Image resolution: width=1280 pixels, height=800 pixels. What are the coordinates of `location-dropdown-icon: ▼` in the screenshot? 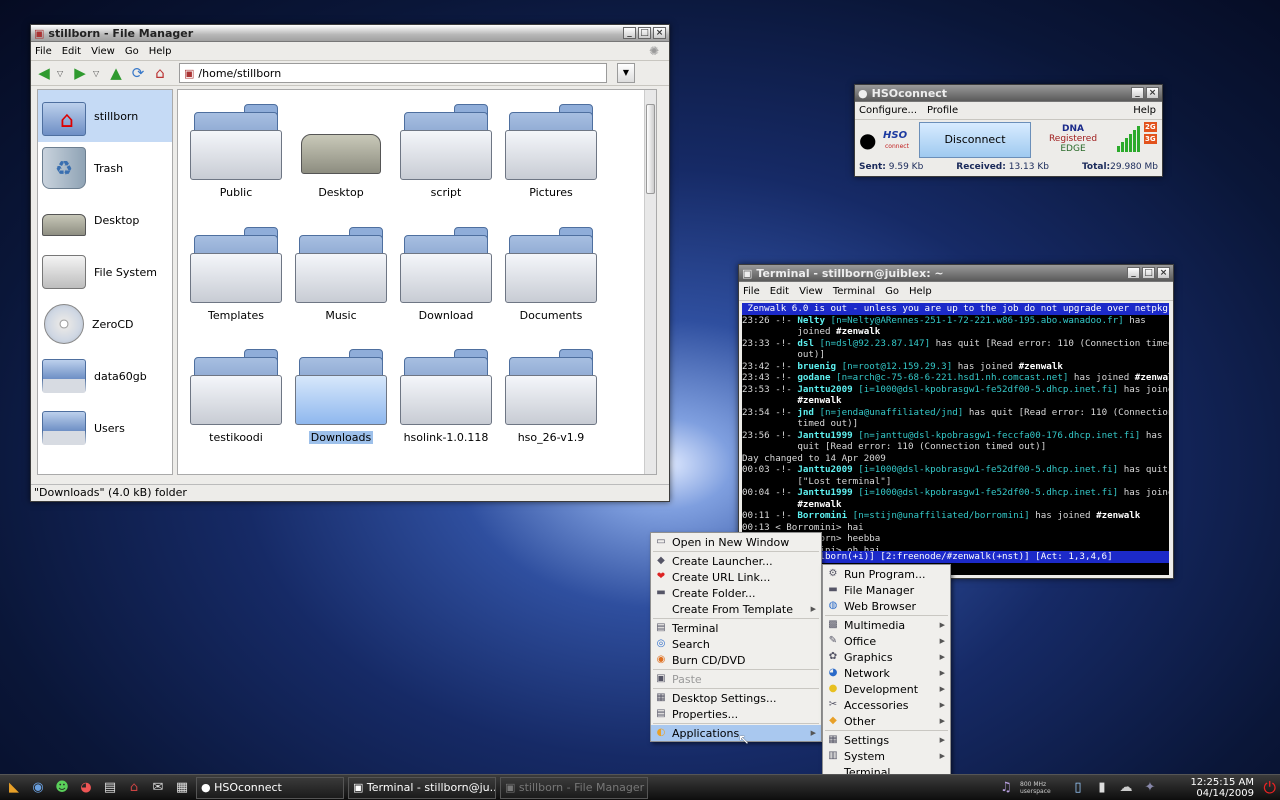 It's located at (626, 73).